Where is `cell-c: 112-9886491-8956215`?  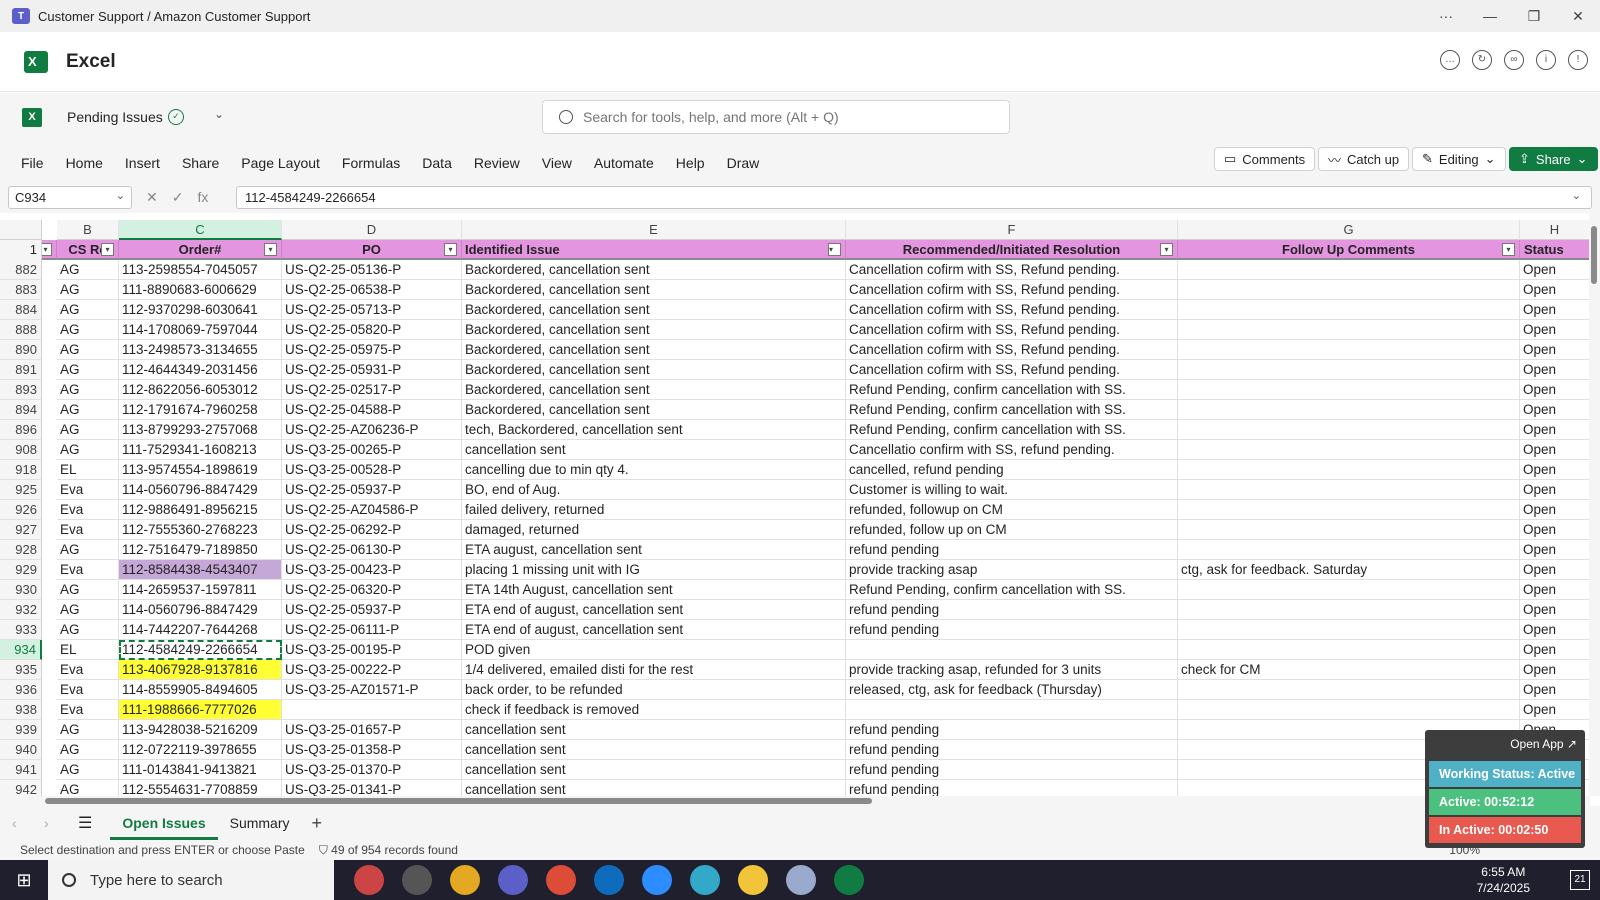
cell-c: 112-9886491-8956215 is located at coordinates (200, 510).